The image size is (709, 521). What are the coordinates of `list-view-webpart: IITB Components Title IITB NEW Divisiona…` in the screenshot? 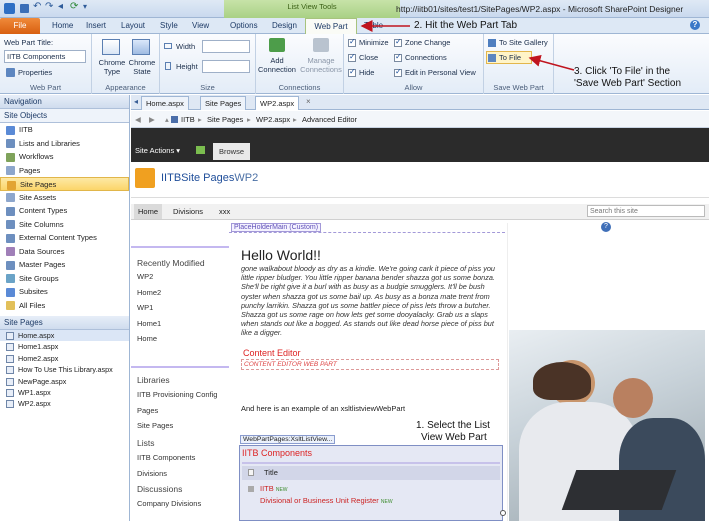 It's located at (371, 483).